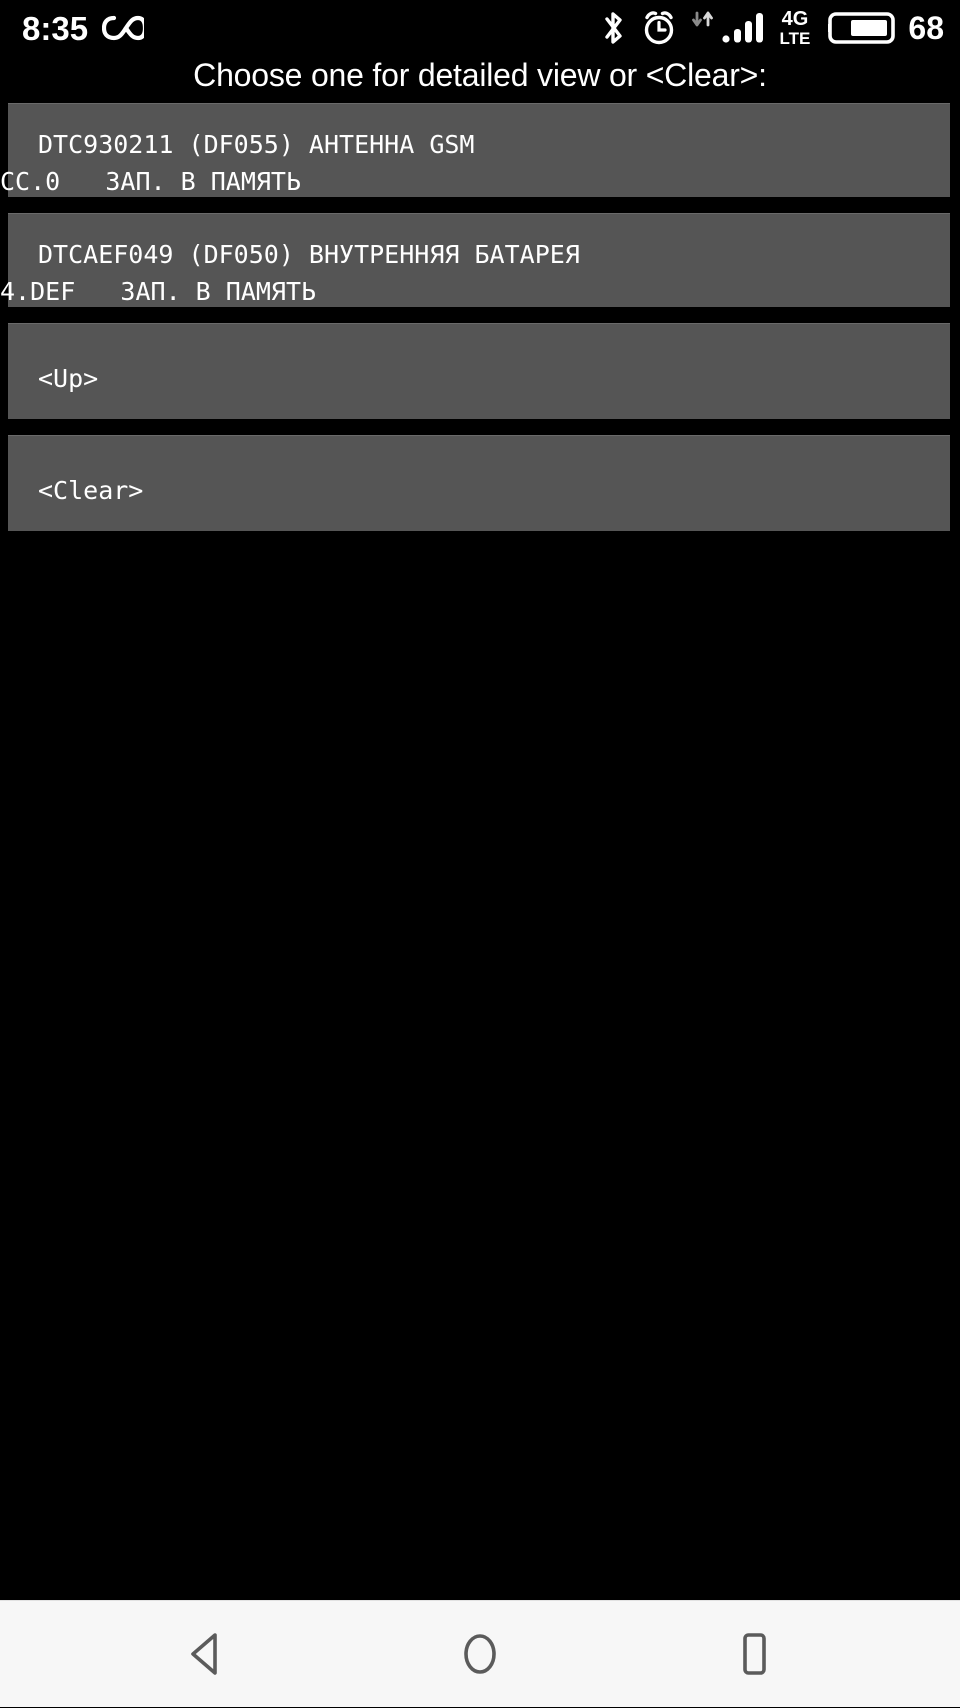  Describe the element at coordinates (123, 28) in the screenshot. I see `infinity-icon` at that location.